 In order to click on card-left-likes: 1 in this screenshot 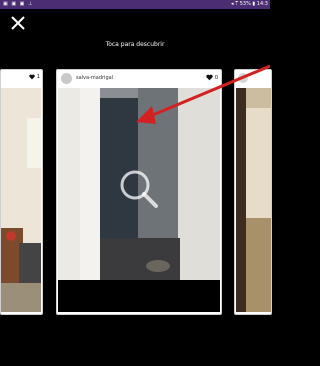, I will do `click(34, 77)`.